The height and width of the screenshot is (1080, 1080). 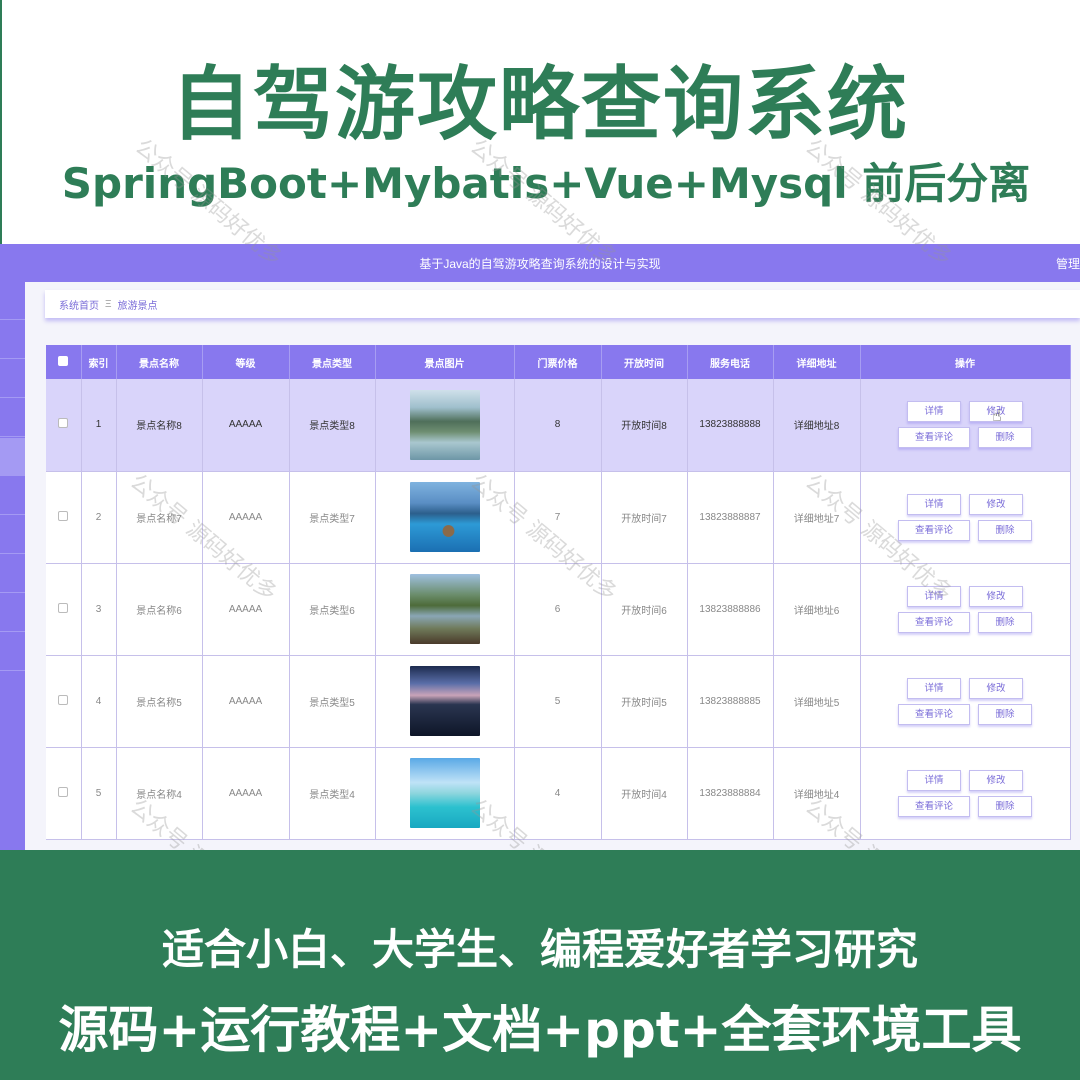 What do you see at coordinates (159, 517) in the screenshot?
I see `cell-name: 景点名称7` at bounding box center [159, 517].